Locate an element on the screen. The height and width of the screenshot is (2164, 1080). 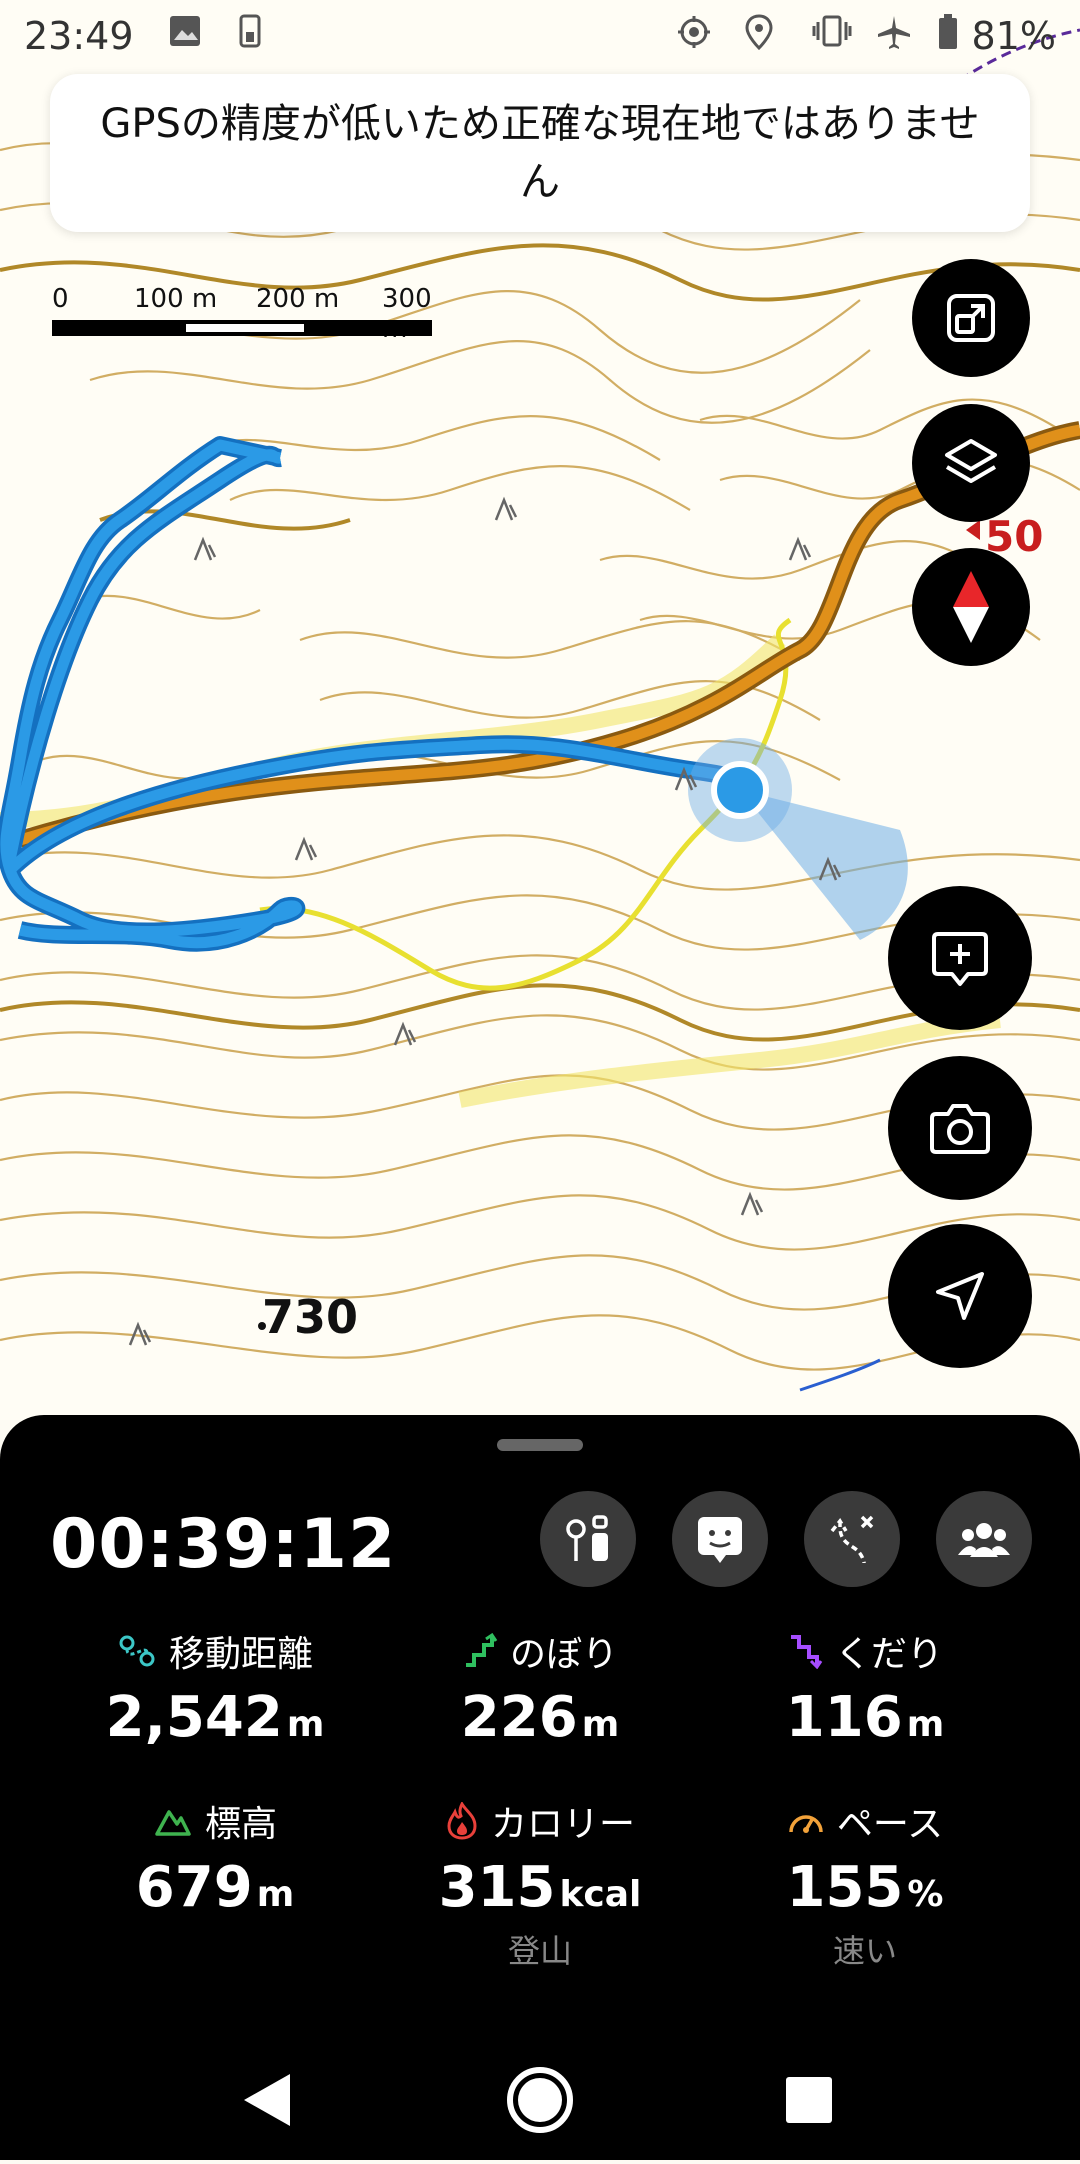
group-button is located at coordinates (984, 1539).